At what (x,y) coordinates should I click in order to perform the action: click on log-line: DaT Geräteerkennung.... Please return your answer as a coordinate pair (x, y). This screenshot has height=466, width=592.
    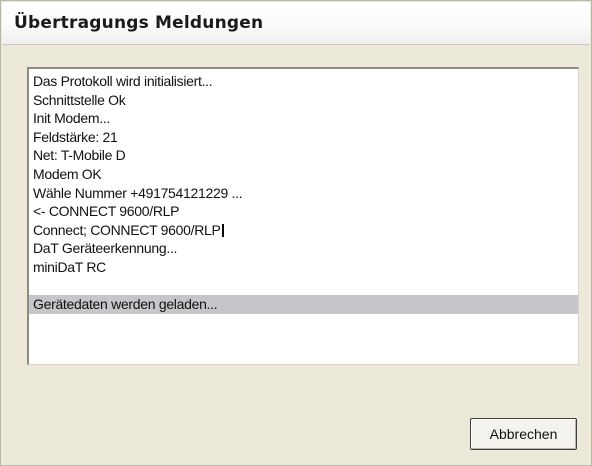
    Looking at the image, I should click on (303, 248).